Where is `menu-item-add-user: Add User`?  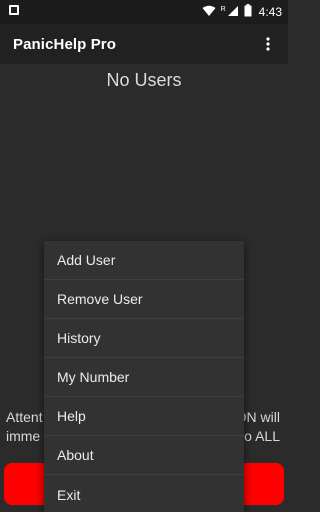 menu-item-add-user: Add User is located at coordinates (144, 260).